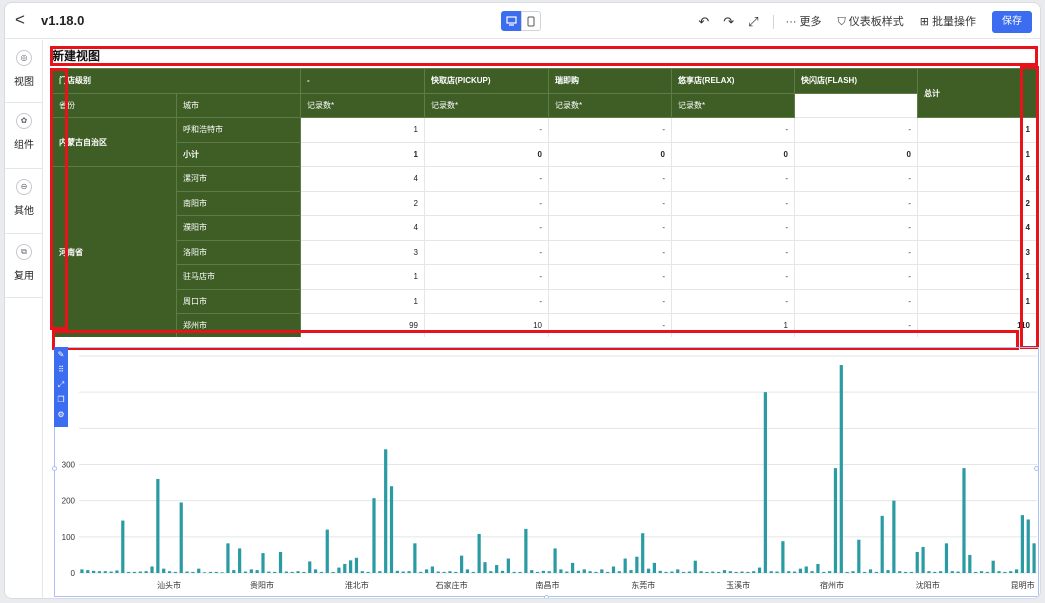 The image size is (1045, 603). What do you see at coordinates (1012, 22) in the screenshot?
I see `save-button: 保存` at bounding box center [1012, 22].